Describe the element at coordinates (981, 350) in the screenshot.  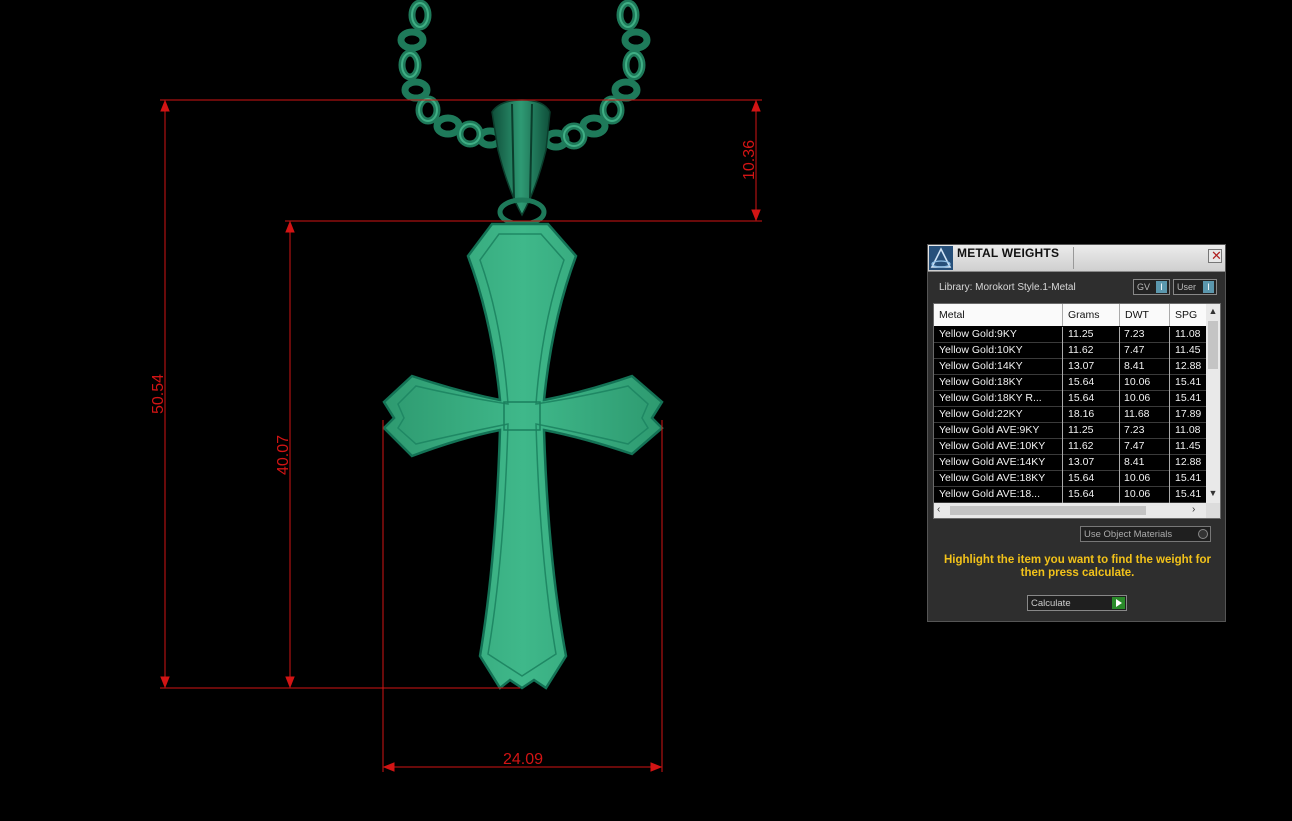
I see `cell-metal: Yellow Gold:10KY` at that location.